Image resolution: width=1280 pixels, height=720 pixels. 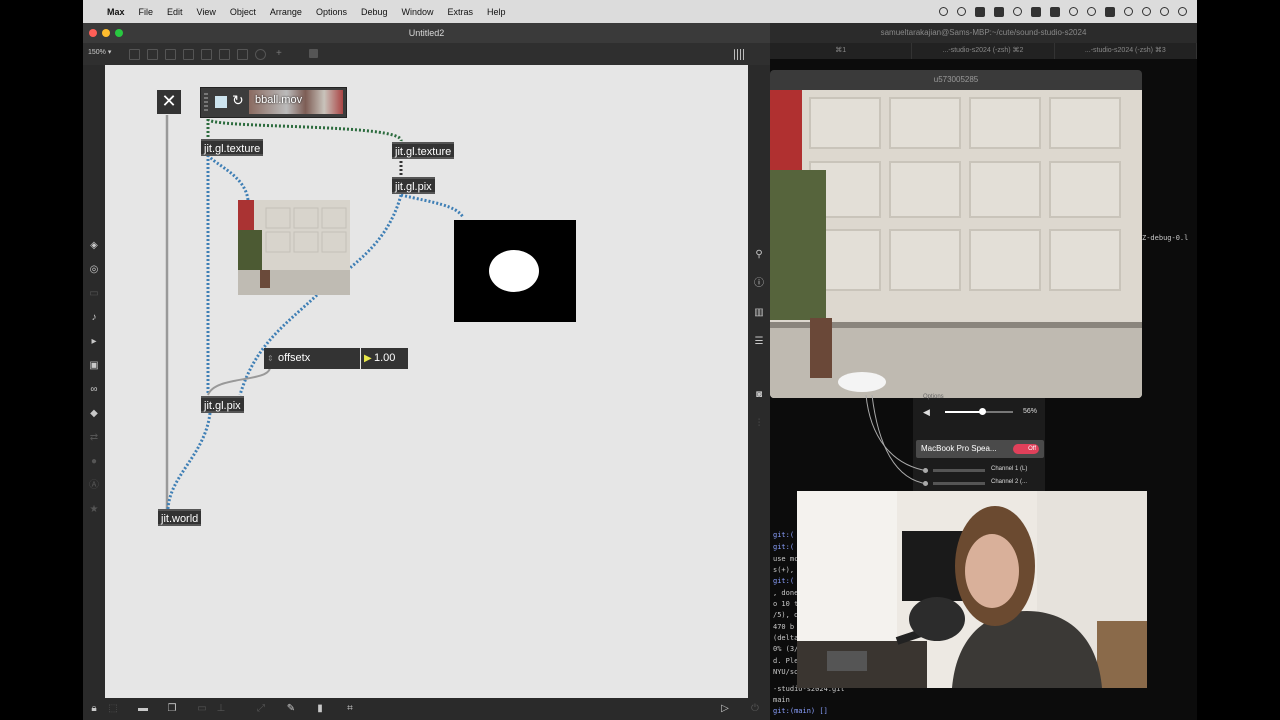 What do you see at coordinates (202, 709) in the screenshot?
I see `toolbar-b-icon-1: ▭` at bounding box center [202, 709].